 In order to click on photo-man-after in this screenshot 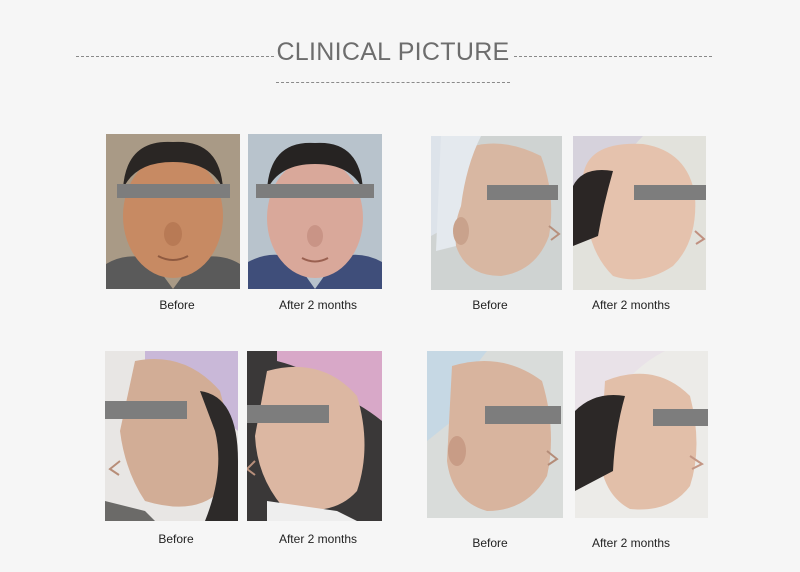, I will do `click(315, 211)`.